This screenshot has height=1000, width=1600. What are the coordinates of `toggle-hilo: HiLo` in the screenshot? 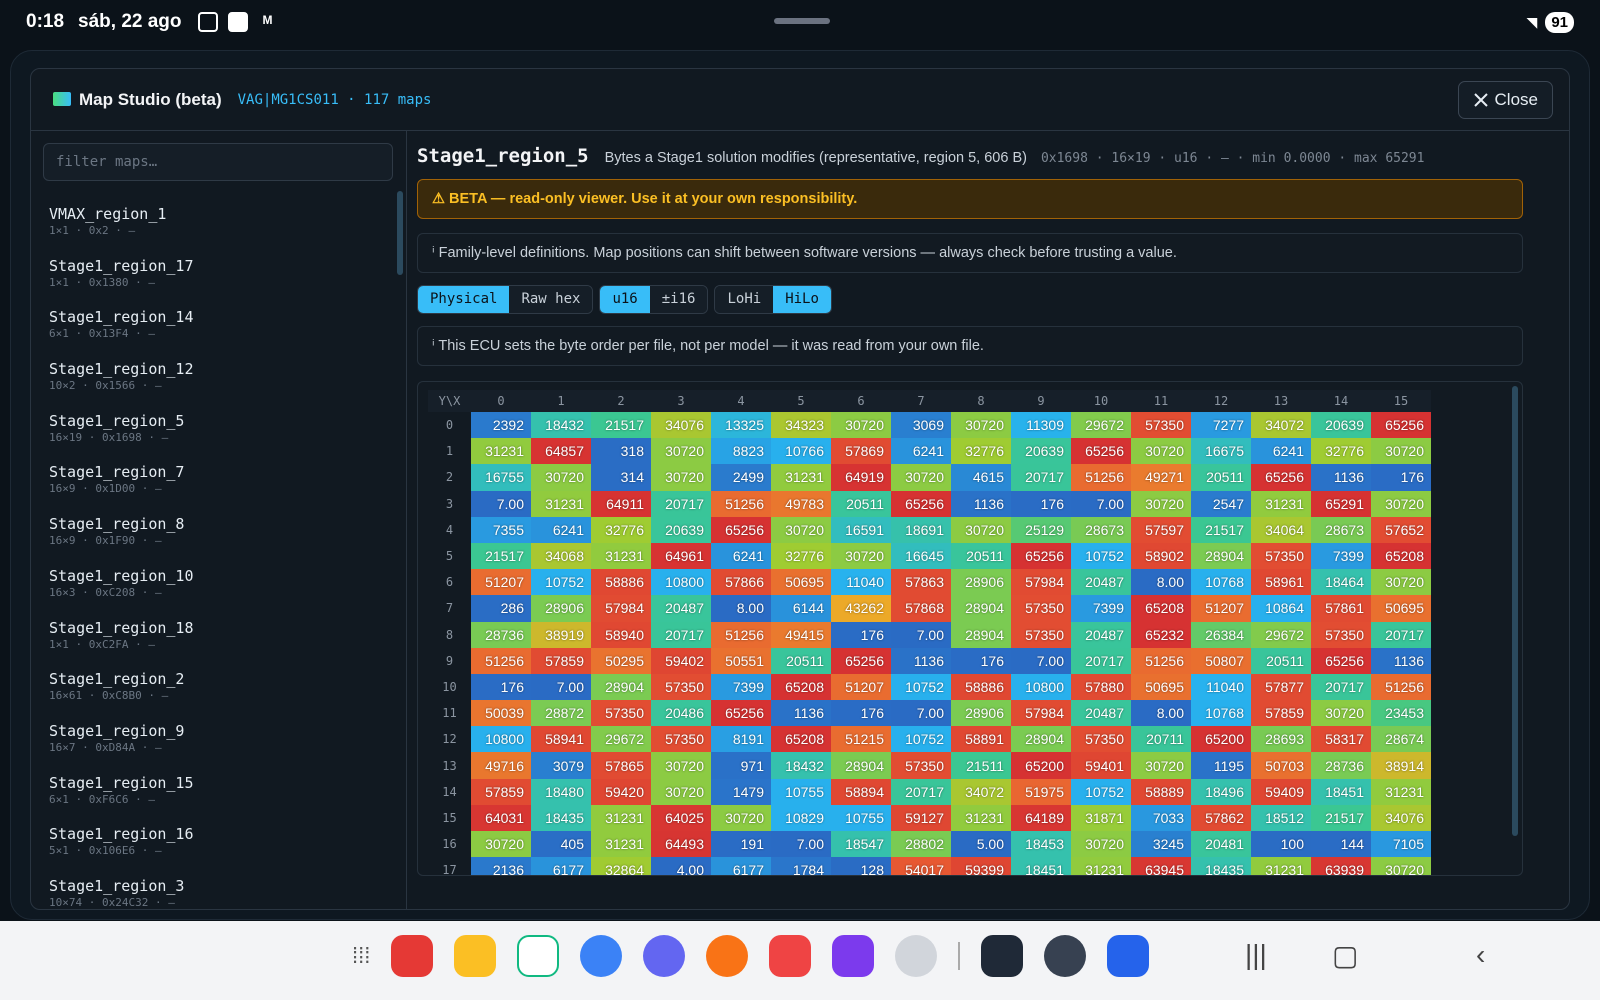 It's located at (802, 299).